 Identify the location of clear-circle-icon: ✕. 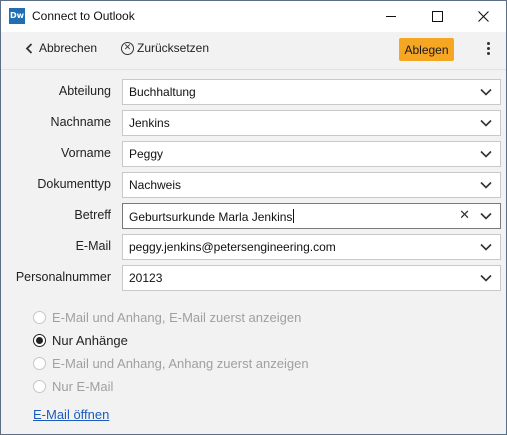
(127, 48).